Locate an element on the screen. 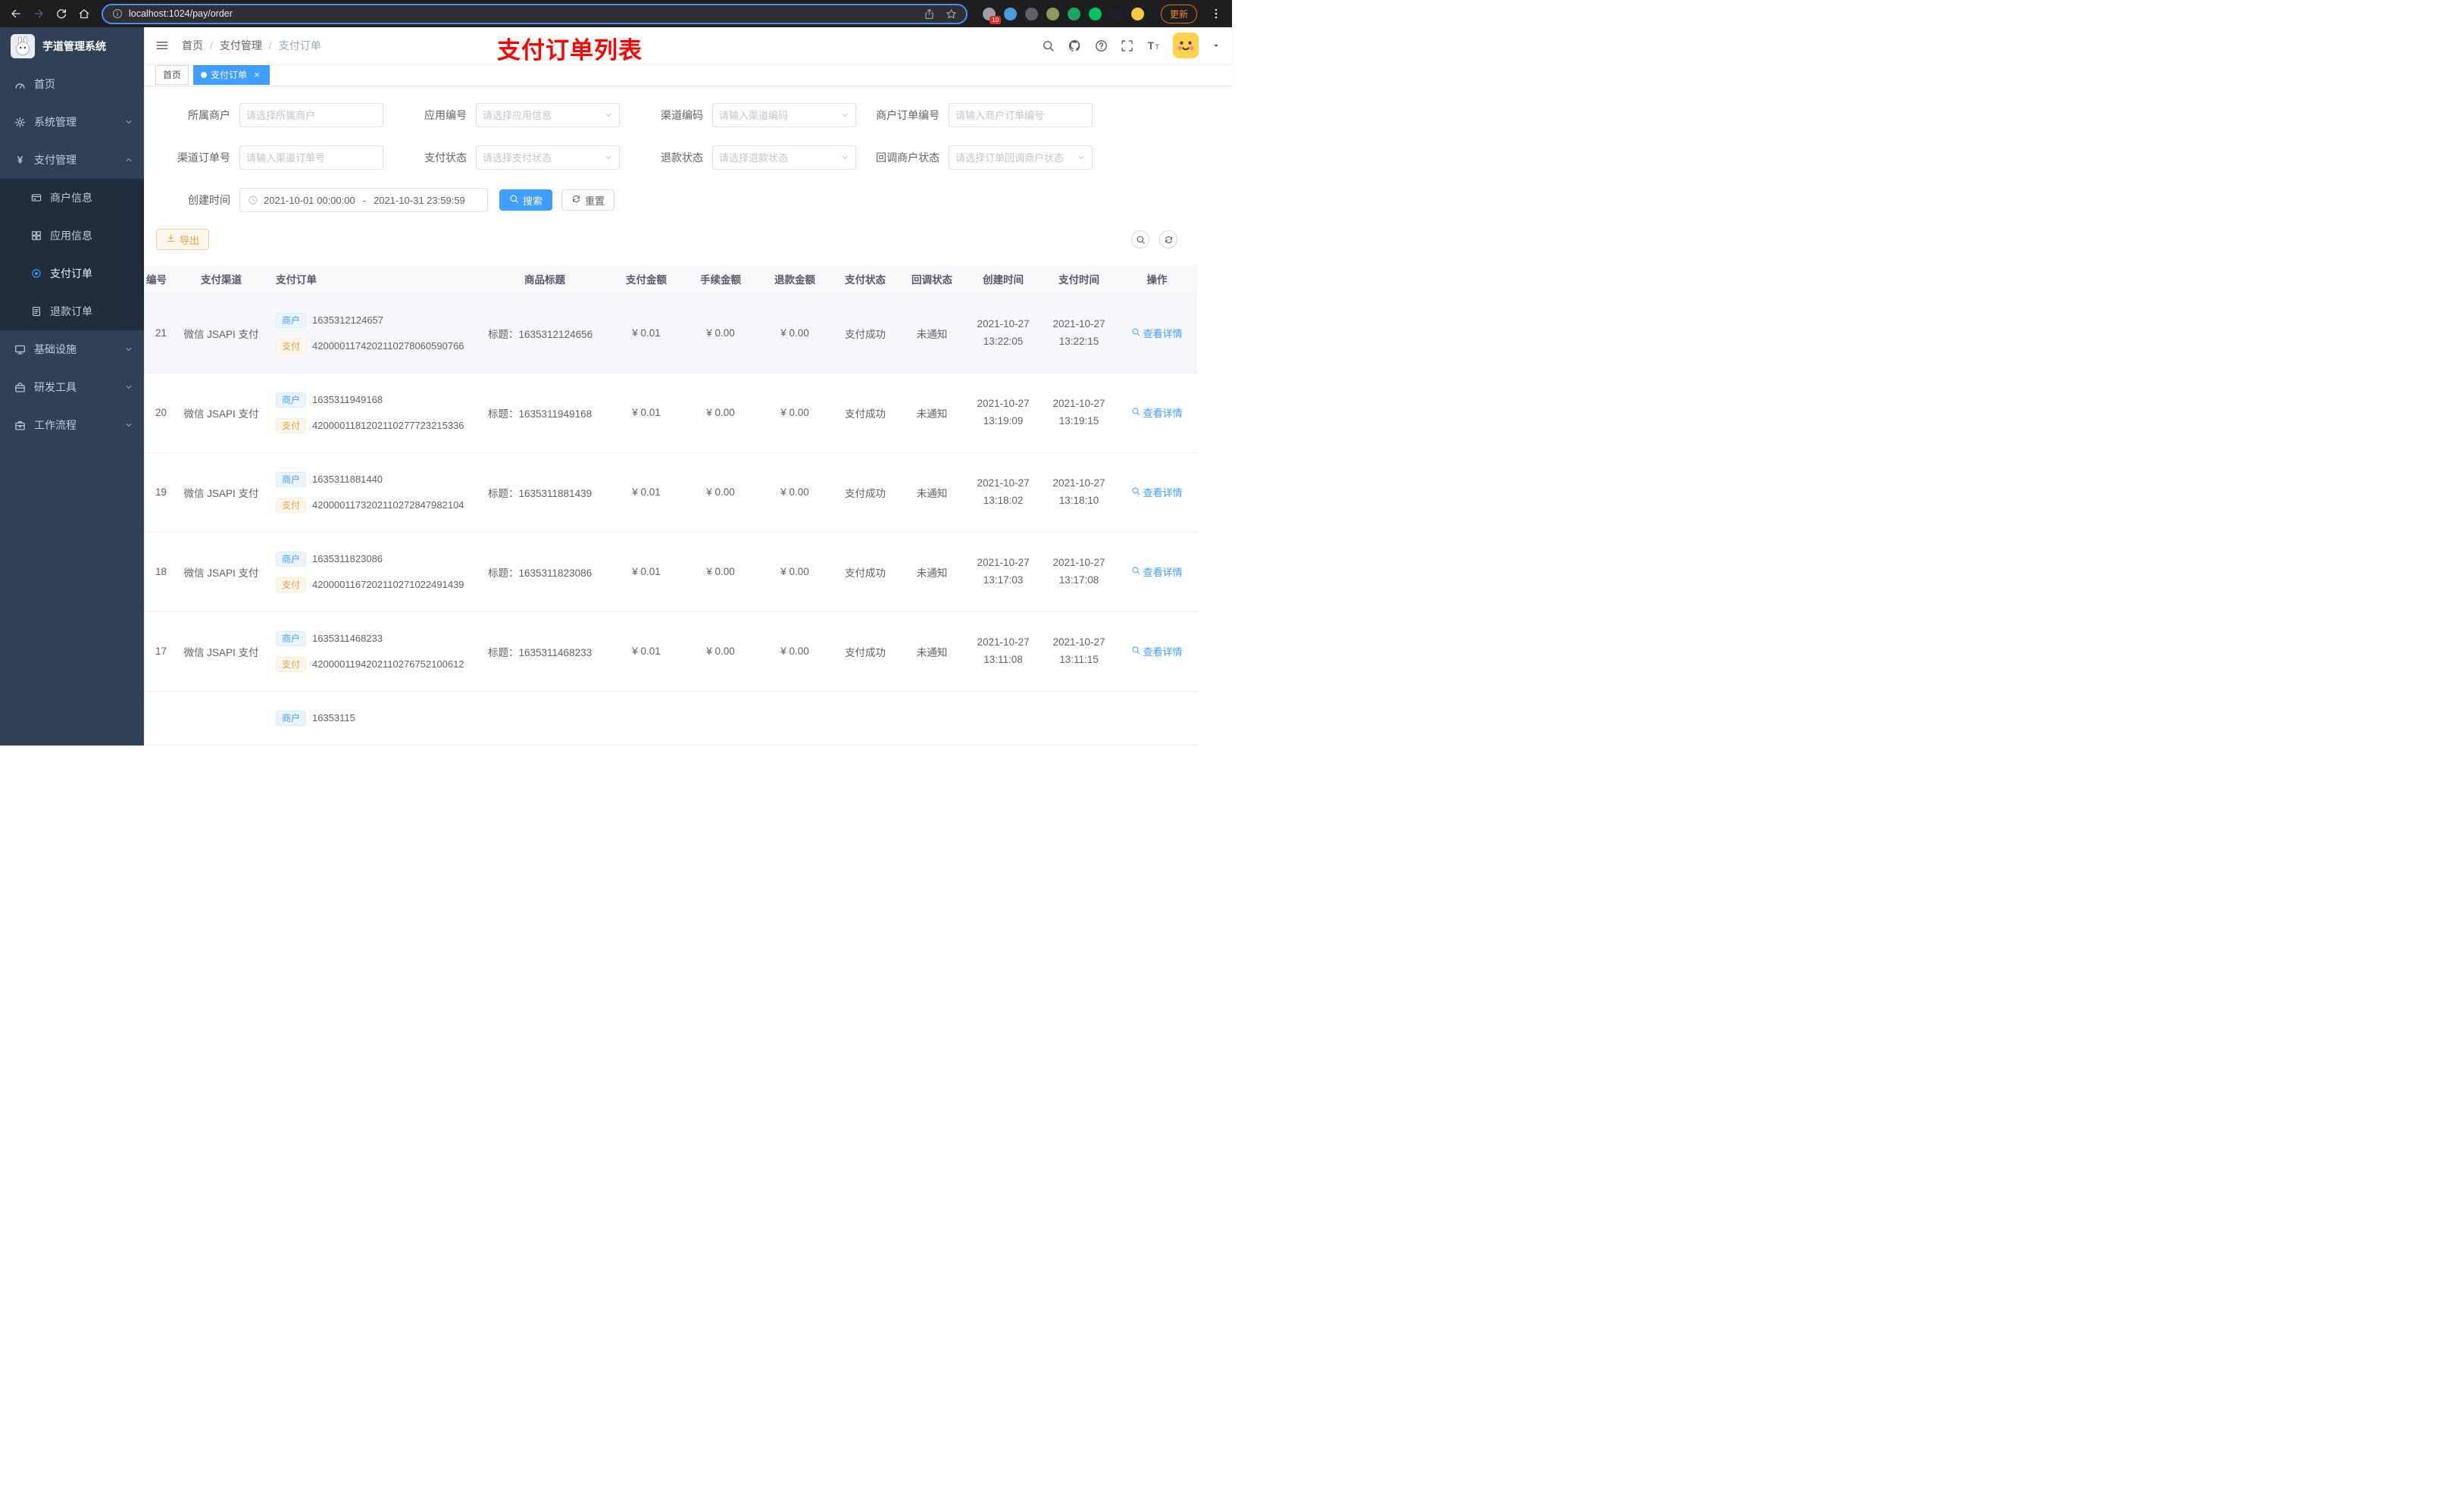 Image resolution: width=2464 pixels, height=1491 pixels. merchant-order-line: 商户 1635311881440 is located at coordinates (374, 479).